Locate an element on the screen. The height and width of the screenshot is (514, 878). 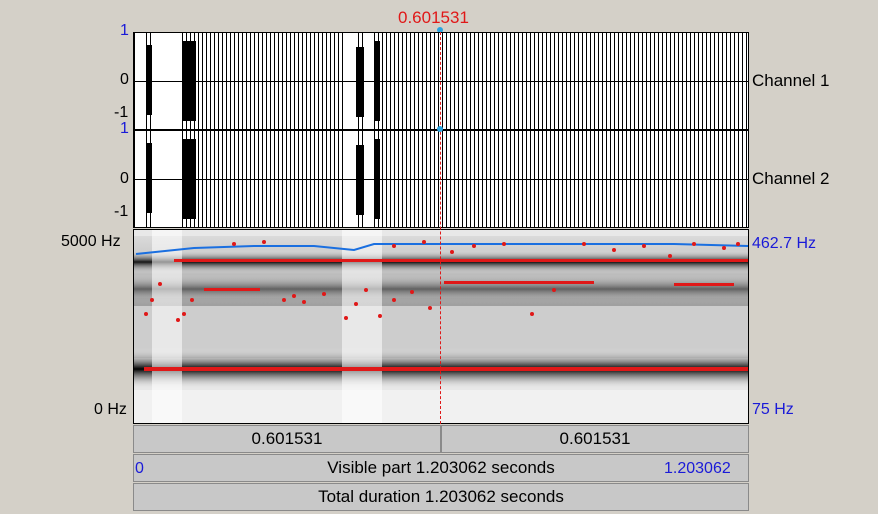
channel1-zero-tick: 0 is located at coordinates (124, 79).